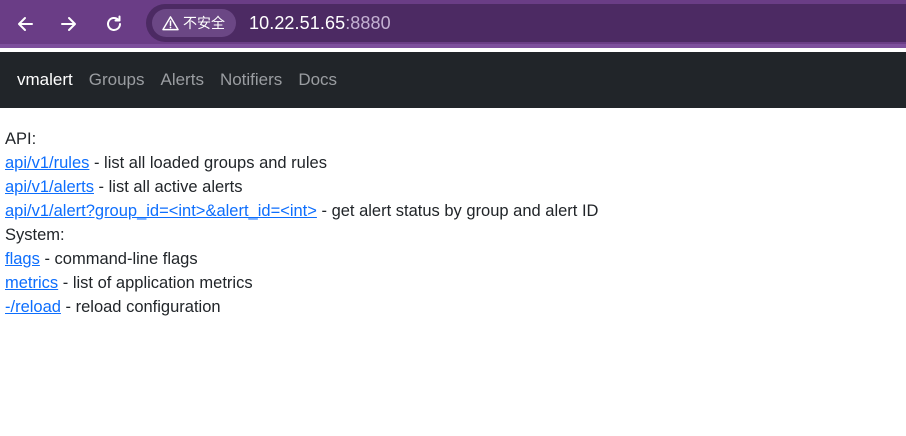  I want to click on url-port: :8880, so click(368, 23).